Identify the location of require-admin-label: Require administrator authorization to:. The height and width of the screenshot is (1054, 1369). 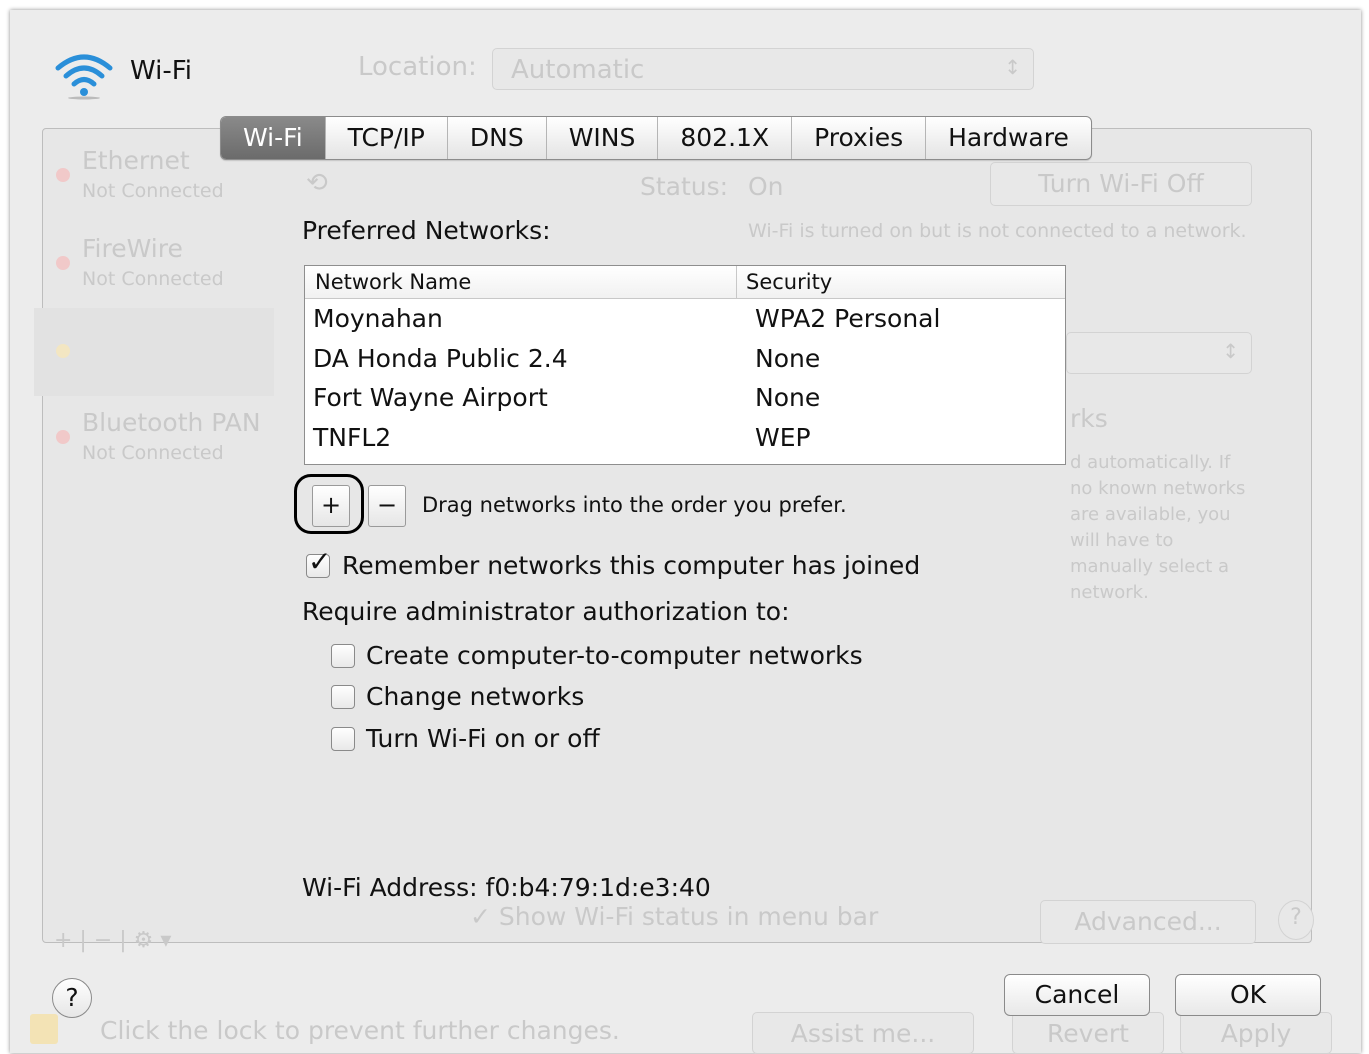
(546, 611).